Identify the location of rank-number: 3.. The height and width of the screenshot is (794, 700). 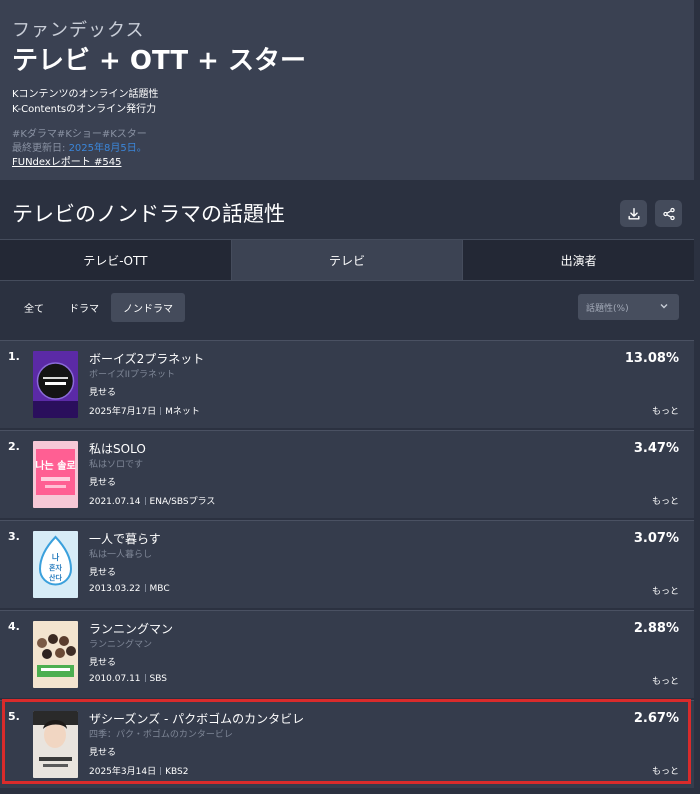
(14, 536).